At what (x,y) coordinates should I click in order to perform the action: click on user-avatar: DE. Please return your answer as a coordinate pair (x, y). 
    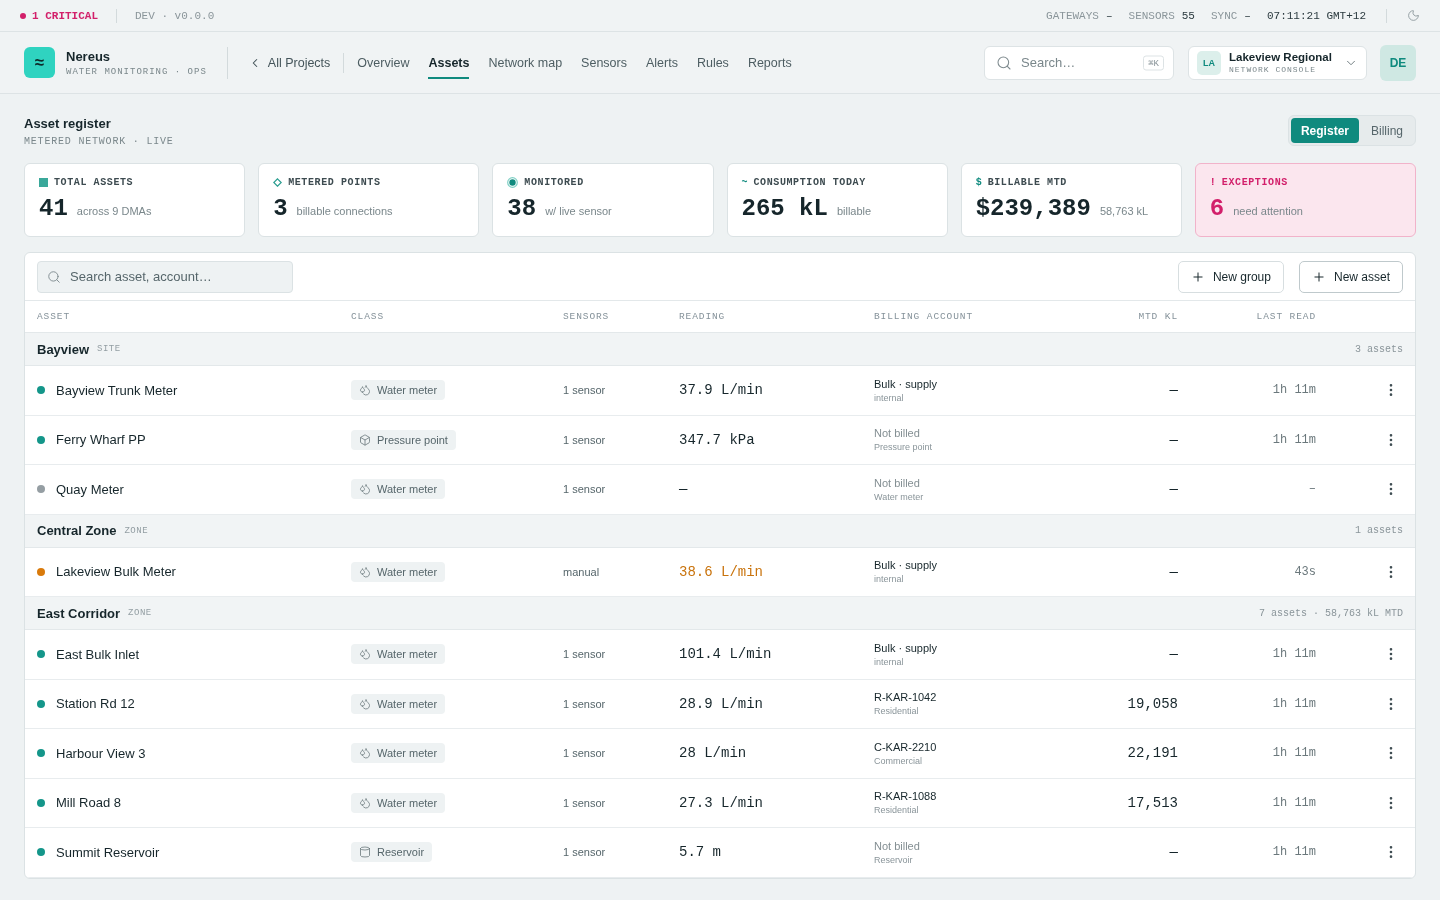
    Looking at the image, I should click on (1398, 62).